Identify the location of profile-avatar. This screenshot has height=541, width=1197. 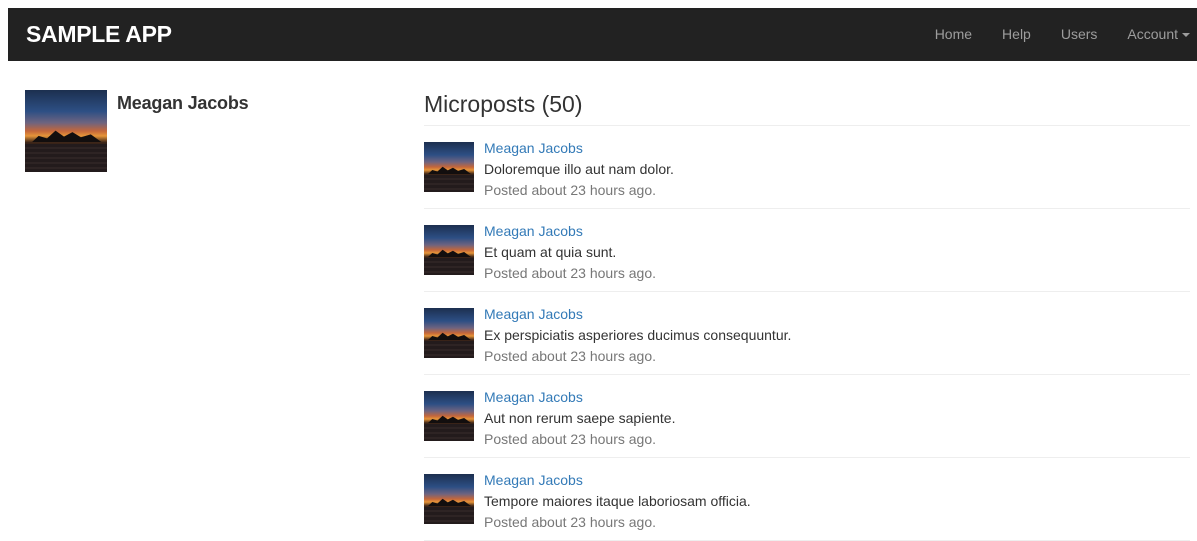
(66, 131).